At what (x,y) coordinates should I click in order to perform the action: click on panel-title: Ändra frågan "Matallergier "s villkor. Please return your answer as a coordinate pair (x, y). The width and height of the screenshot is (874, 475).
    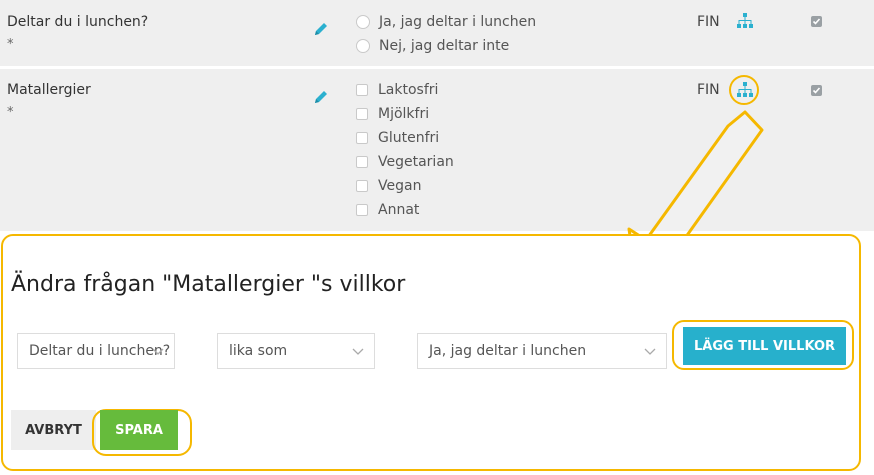
    Looking at the image, I should click on (208, 284).